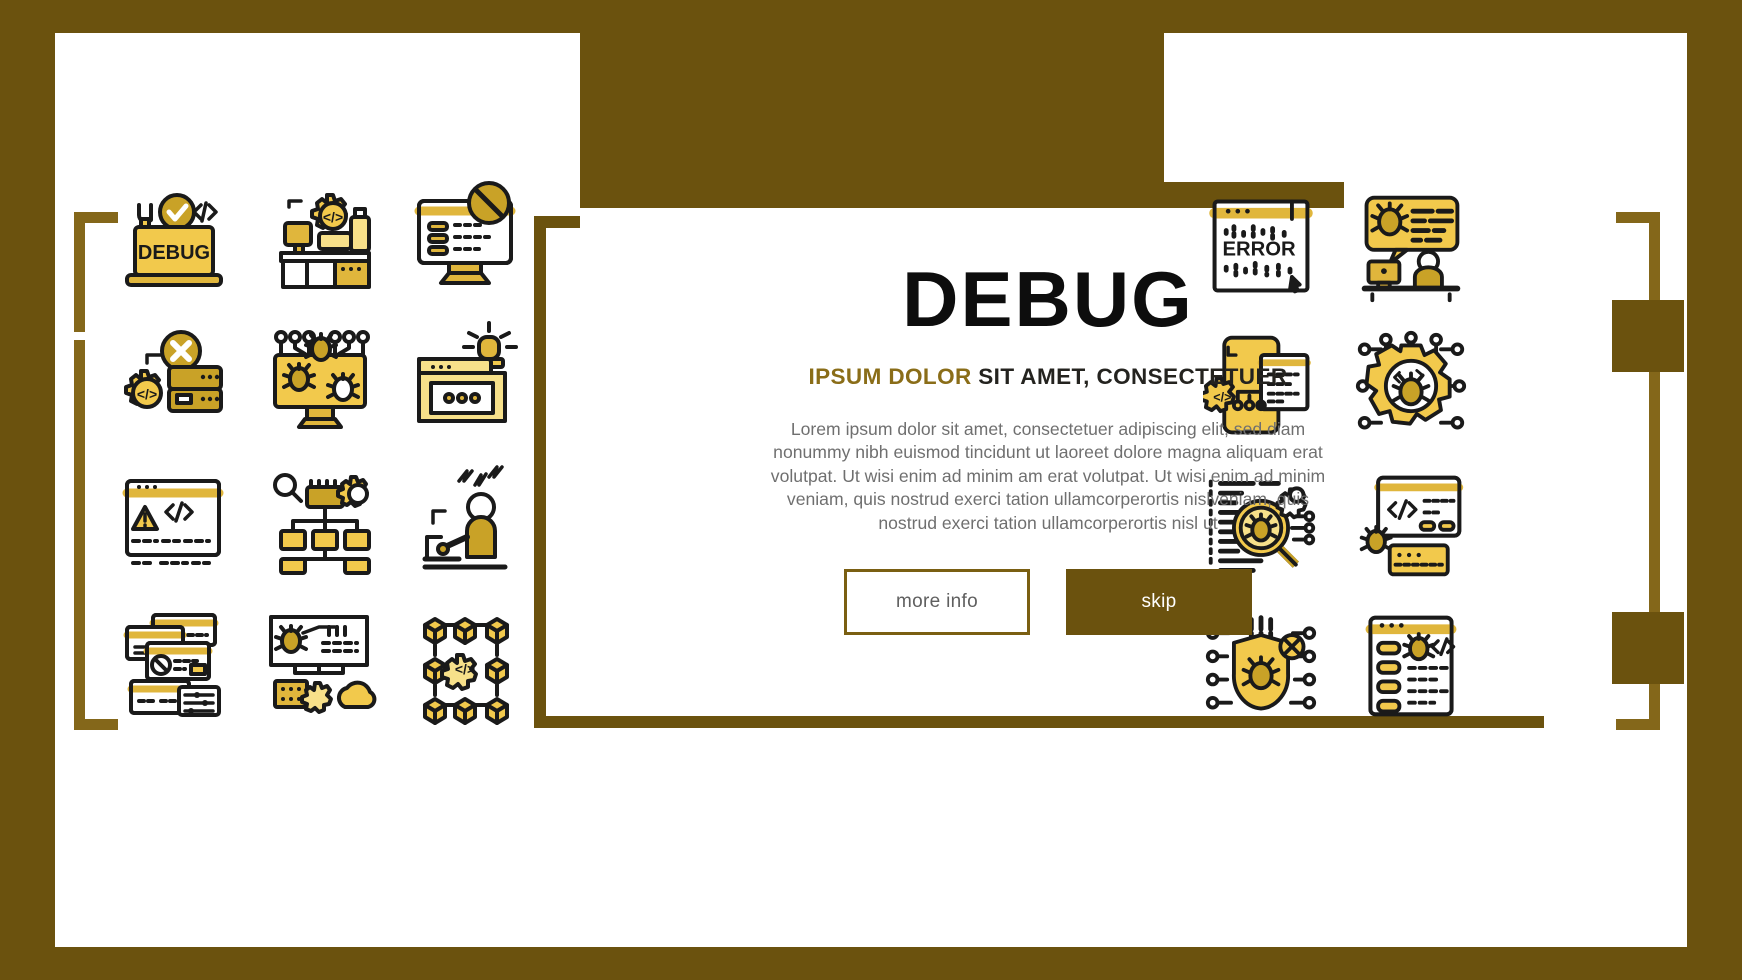  What do you see at coordinates (1638, 708) in the screenshot?
I see `corner-bracket-bottom-right` at bounding box center [1638, 708].